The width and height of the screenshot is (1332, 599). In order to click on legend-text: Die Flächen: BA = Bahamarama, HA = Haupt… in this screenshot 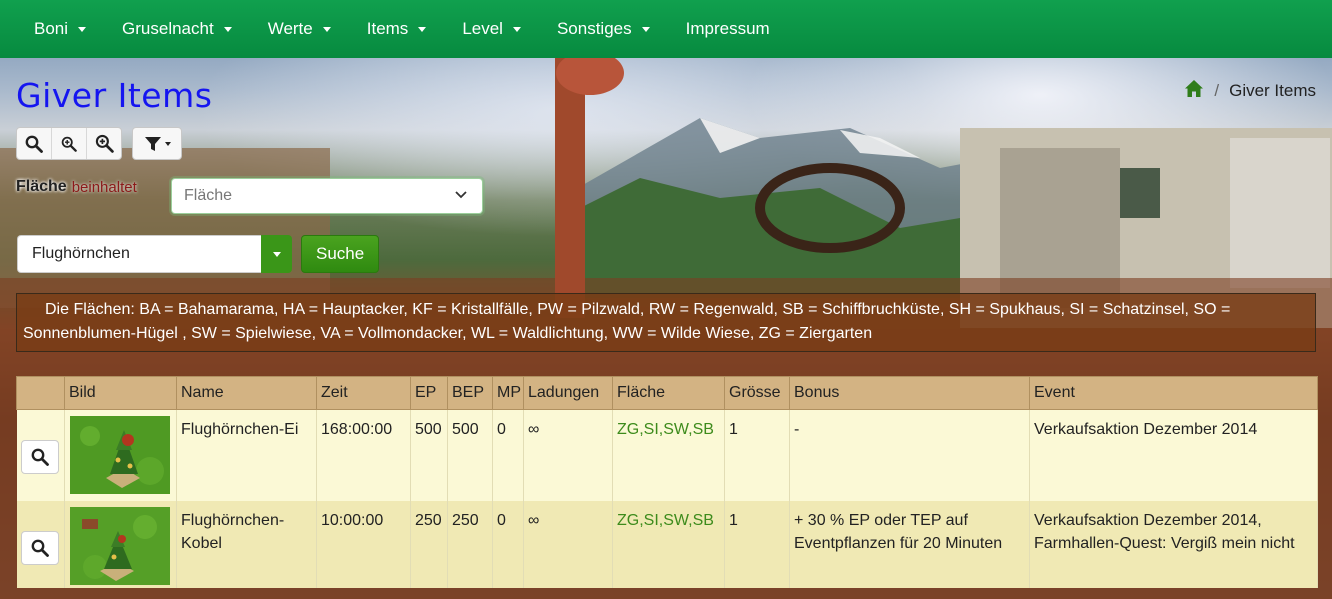, I will do `click(627, 321)`.